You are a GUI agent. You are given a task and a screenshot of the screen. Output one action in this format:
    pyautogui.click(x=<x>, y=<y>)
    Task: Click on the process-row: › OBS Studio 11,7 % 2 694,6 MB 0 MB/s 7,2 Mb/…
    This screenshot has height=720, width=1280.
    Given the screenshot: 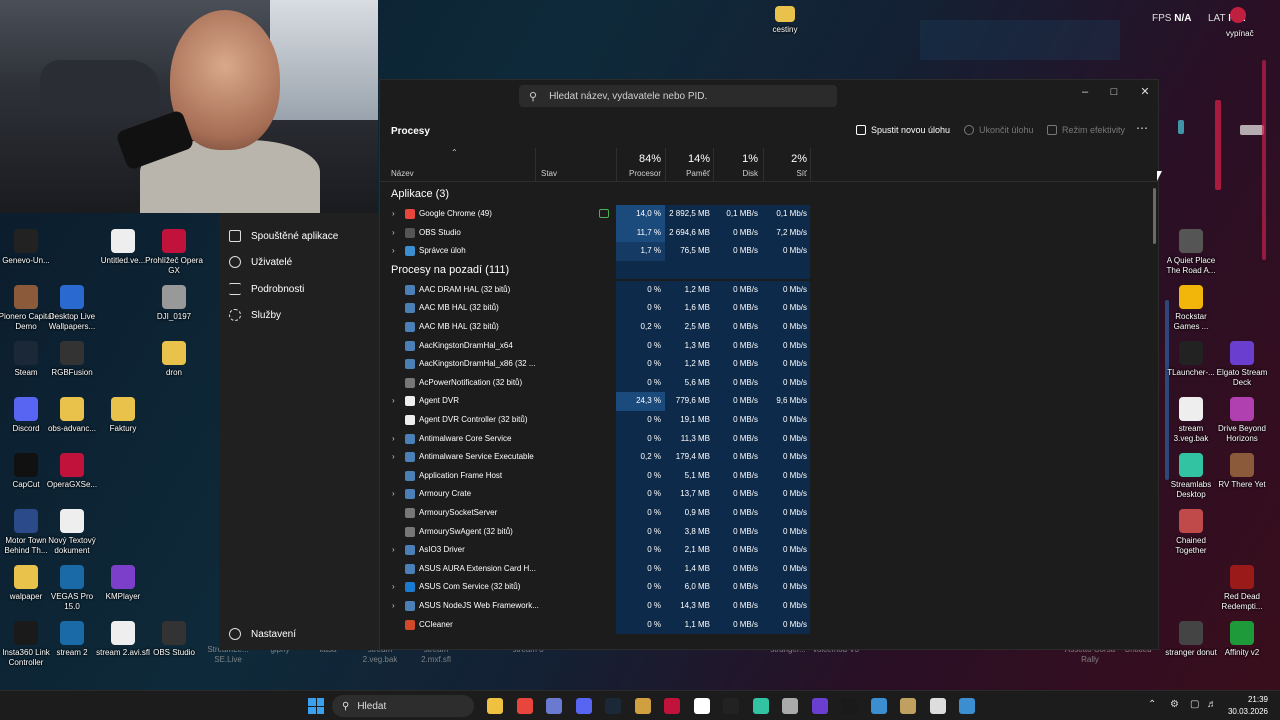 What is the action you would take?
    pyautogui.click(x=769, y=233)
    